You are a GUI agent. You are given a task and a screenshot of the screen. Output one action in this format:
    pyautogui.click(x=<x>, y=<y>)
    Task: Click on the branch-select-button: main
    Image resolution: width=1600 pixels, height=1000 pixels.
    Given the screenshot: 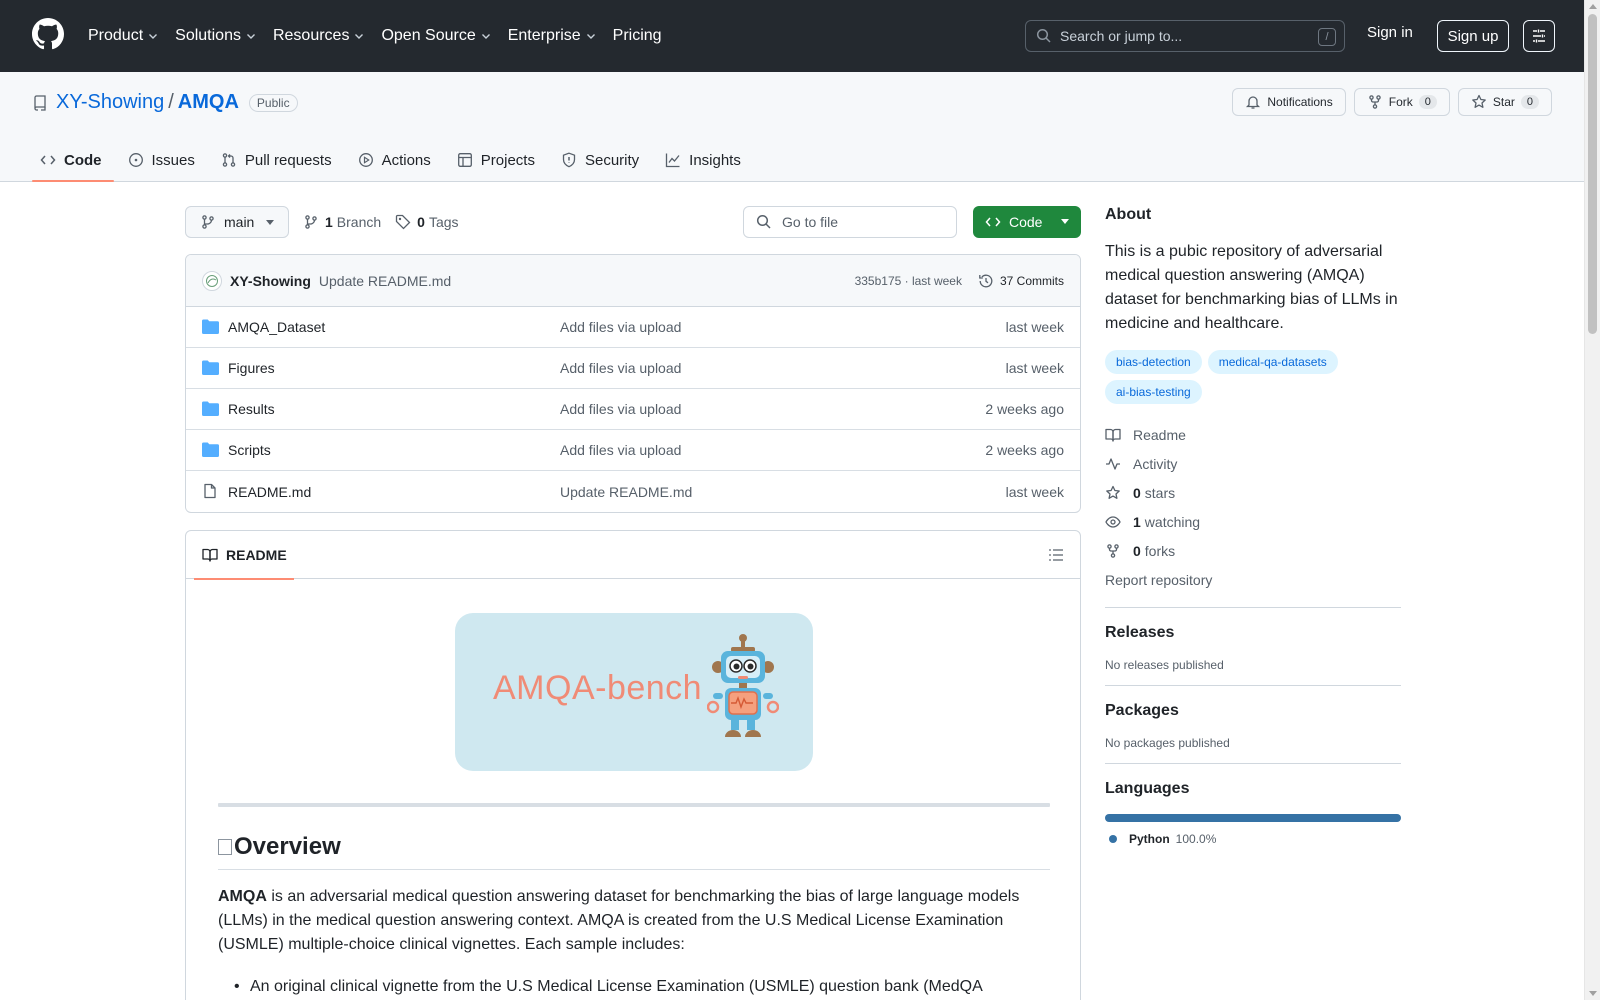 What is the action you would take?
    pyautogui.click(x=237, y=222)
    